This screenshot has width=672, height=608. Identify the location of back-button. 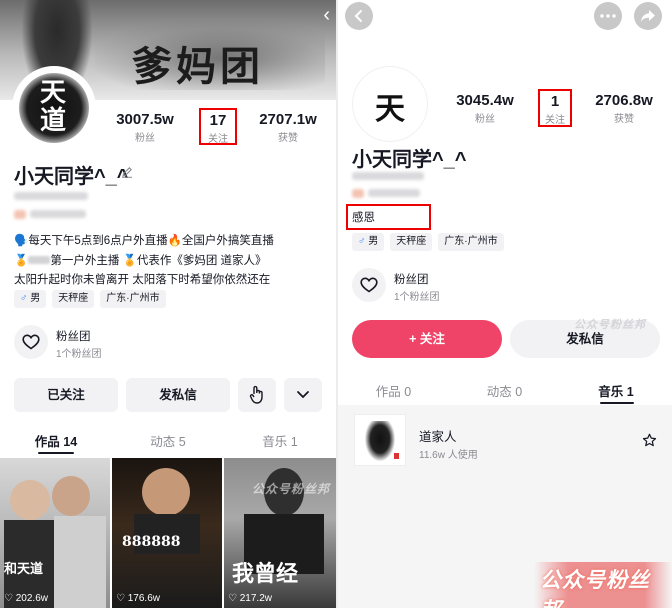
(359, 16).